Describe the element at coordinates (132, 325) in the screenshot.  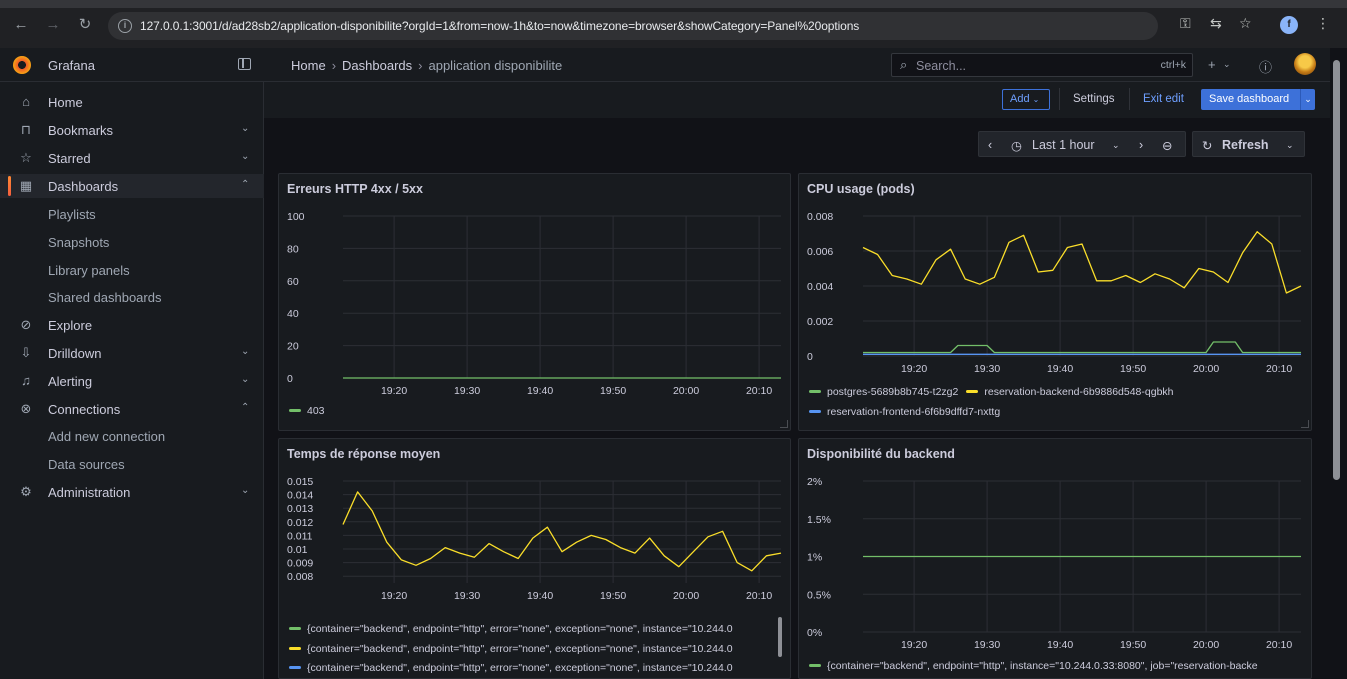
I see `sidebar-item-explore: ⊘ Explore` at that location.